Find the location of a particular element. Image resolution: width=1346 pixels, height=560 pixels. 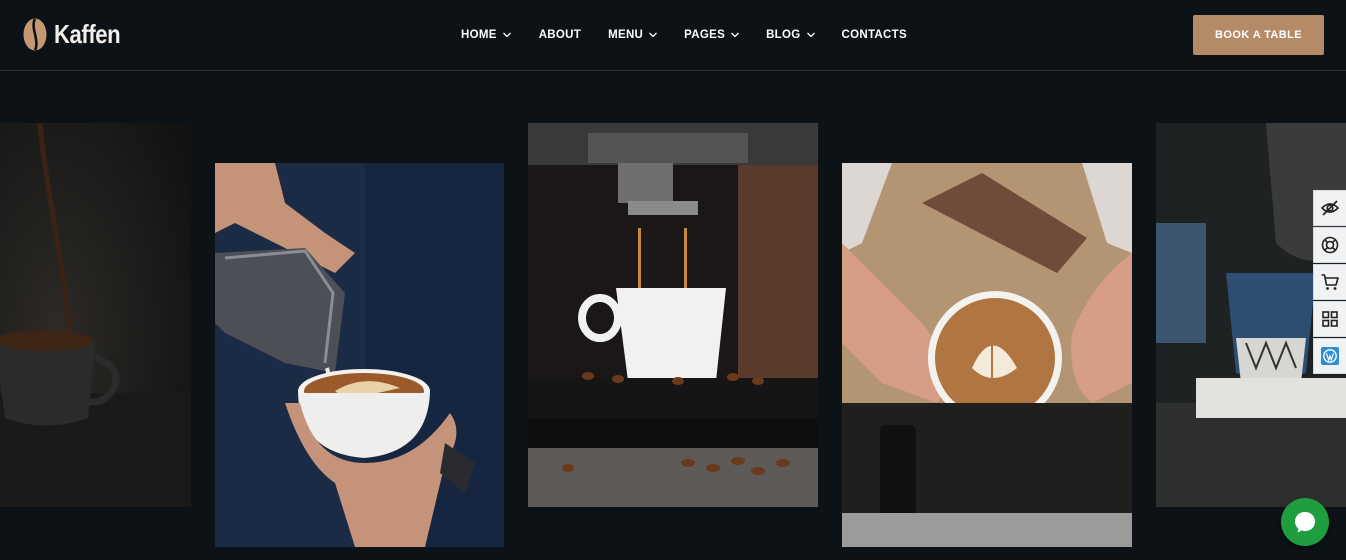

eye-off-icon is located at coordinates (1330, 208).